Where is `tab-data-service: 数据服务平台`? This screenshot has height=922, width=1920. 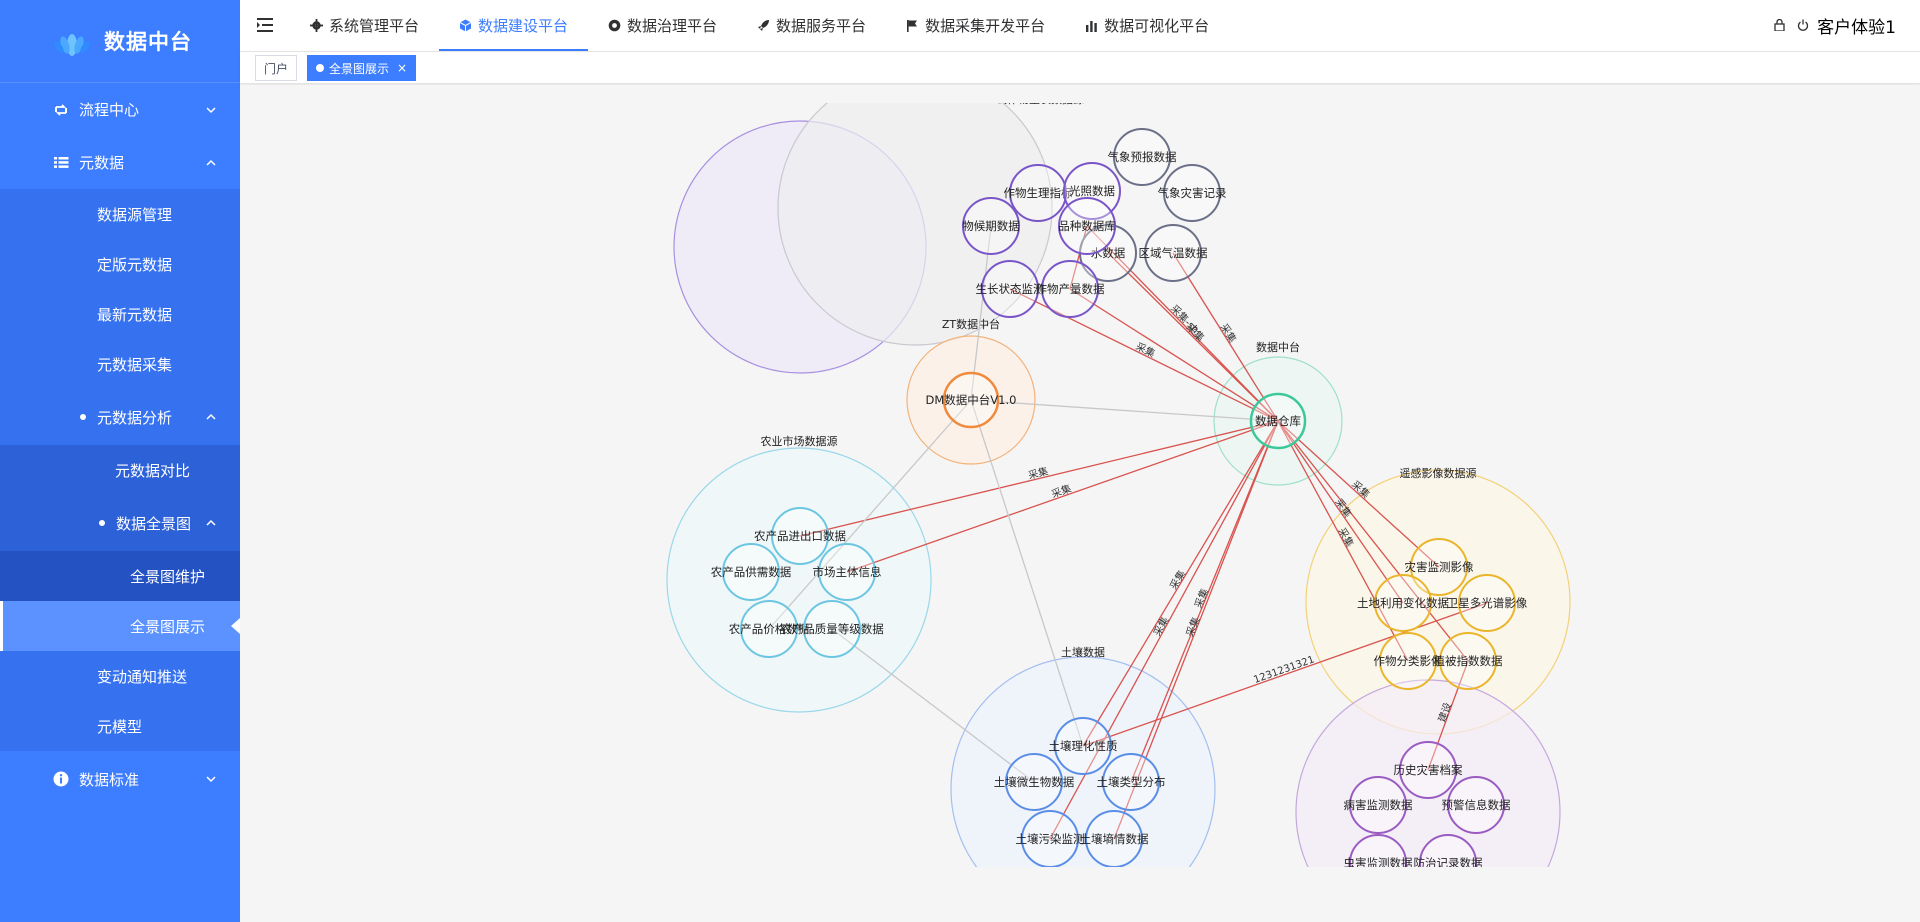
tab-data-service: 数据服务平台 is located at coordinates (811, 25).